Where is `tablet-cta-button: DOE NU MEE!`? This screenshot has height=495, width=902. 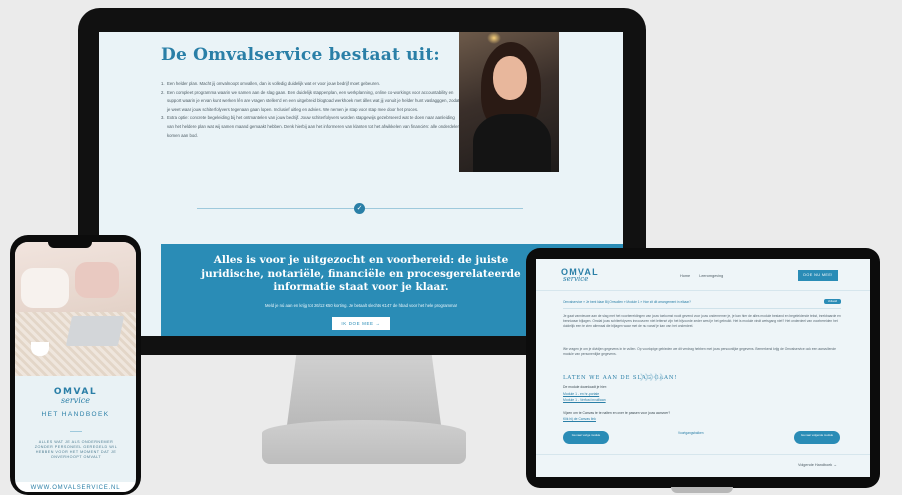
tablet-cta-button: DOE NU MEE! is located at coordinates (818, 275).